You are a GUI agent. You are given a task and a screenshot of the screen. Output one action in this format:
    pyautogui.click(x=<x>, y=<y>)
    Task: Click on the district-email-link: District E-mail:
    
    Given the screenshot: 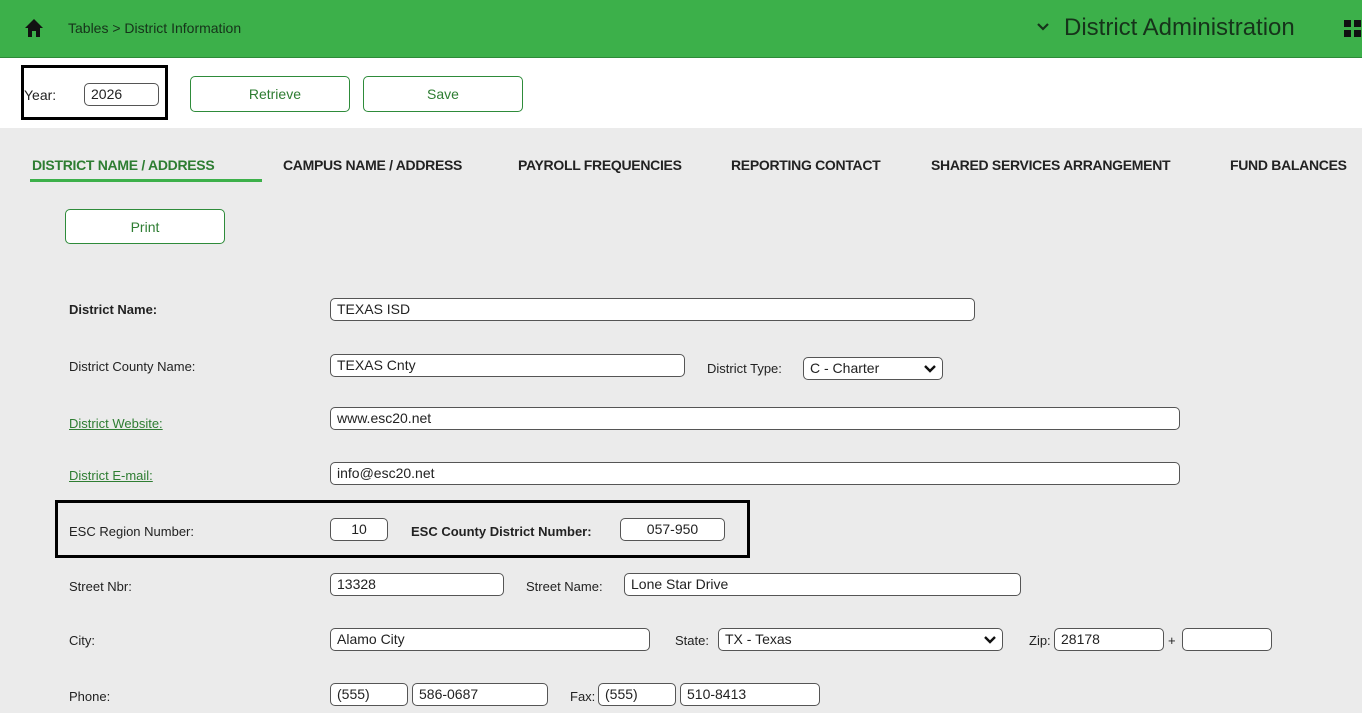 What is the action you would take?
    pyautogui.click(x=111, y=475)
    